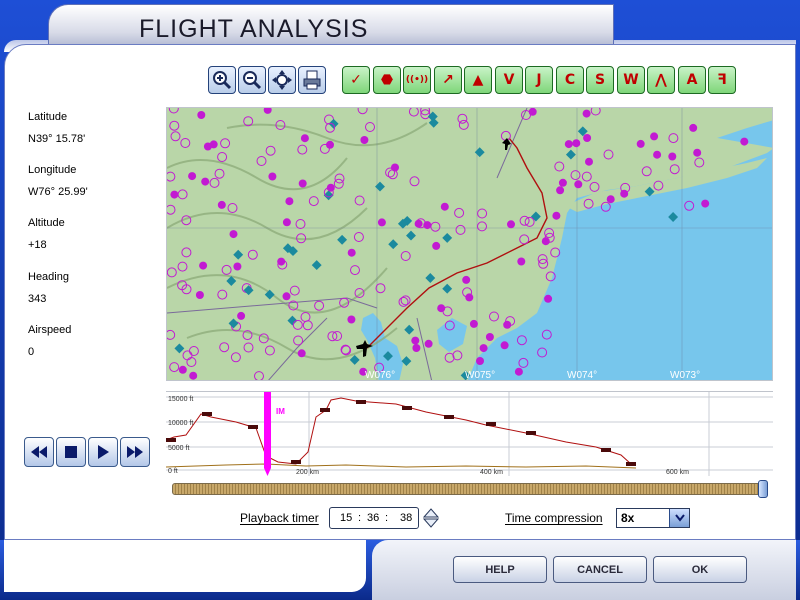 The image size is (800, 600). What do you see at coordinates (722, 80) in the screenshot?
I see `procedure-filter-button: ꟻ` at bounding box center [722, 80].